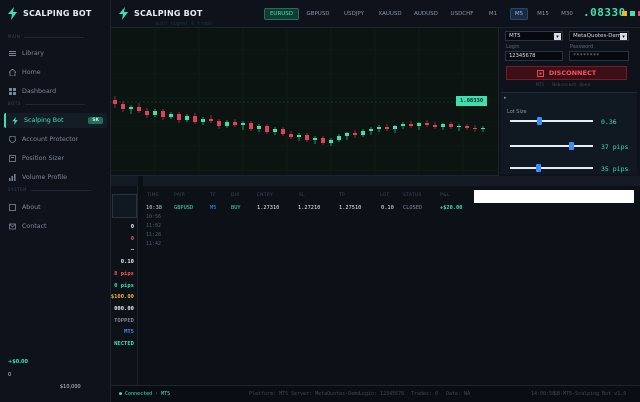 Image resolution: width=640 pixels, height=402 pixels. What do you see at coordinates (538, 168) in the screenshot?
I see `stop-loss-slider-knob` at bounding box center [538, 168].